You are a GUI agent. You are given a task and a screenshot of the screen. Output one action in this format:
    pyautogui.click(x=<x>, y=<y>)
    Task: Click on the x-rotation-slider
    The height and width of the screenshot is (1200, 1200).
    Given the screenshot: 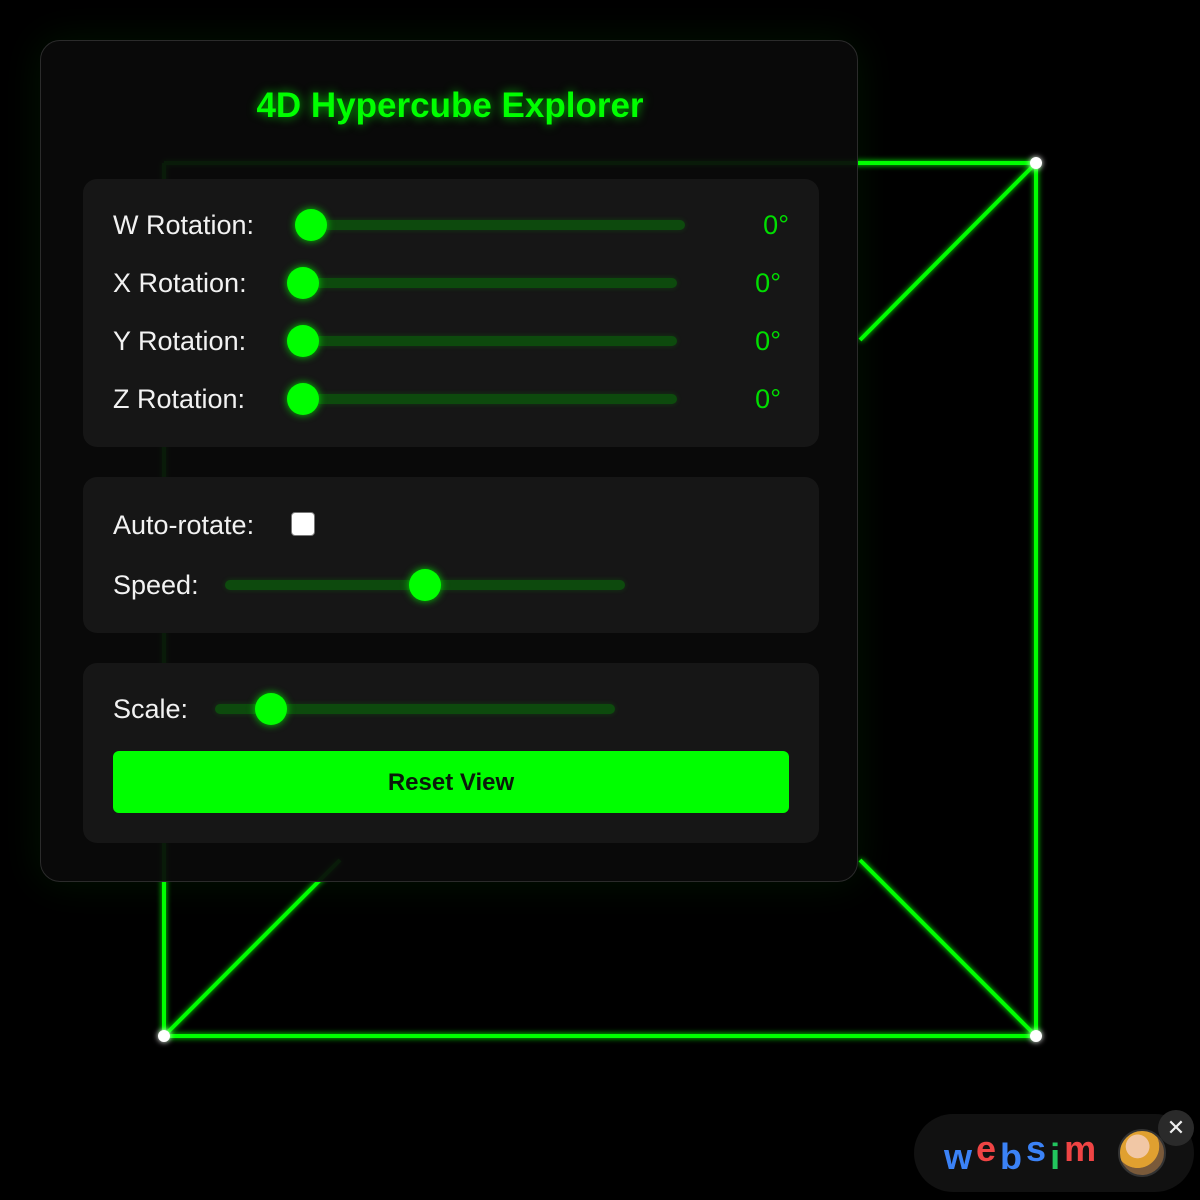 What is the action you would take?
    pyautogui.click(x=482, y=283)
    